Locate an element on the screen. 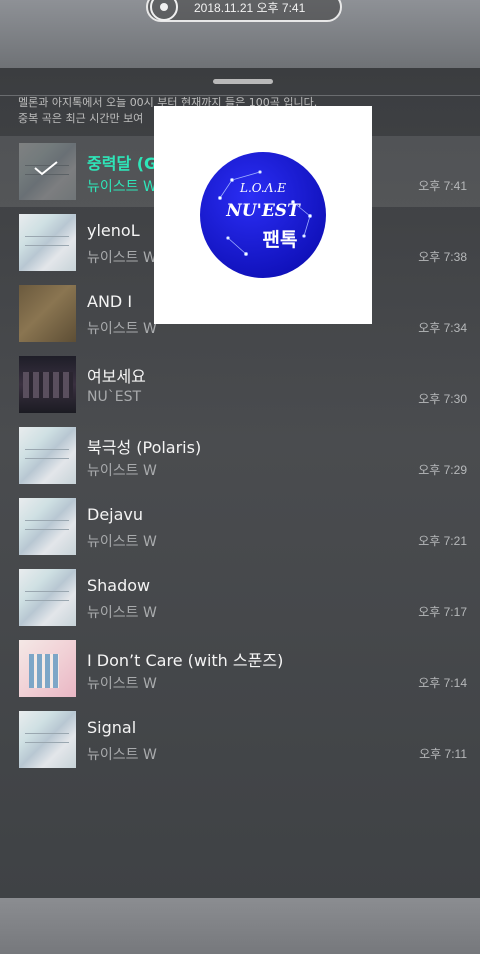  track-row: 북극성 (Polaris) 뉴이스트 W 오후 7:29 is located at coordinates (240, 455).